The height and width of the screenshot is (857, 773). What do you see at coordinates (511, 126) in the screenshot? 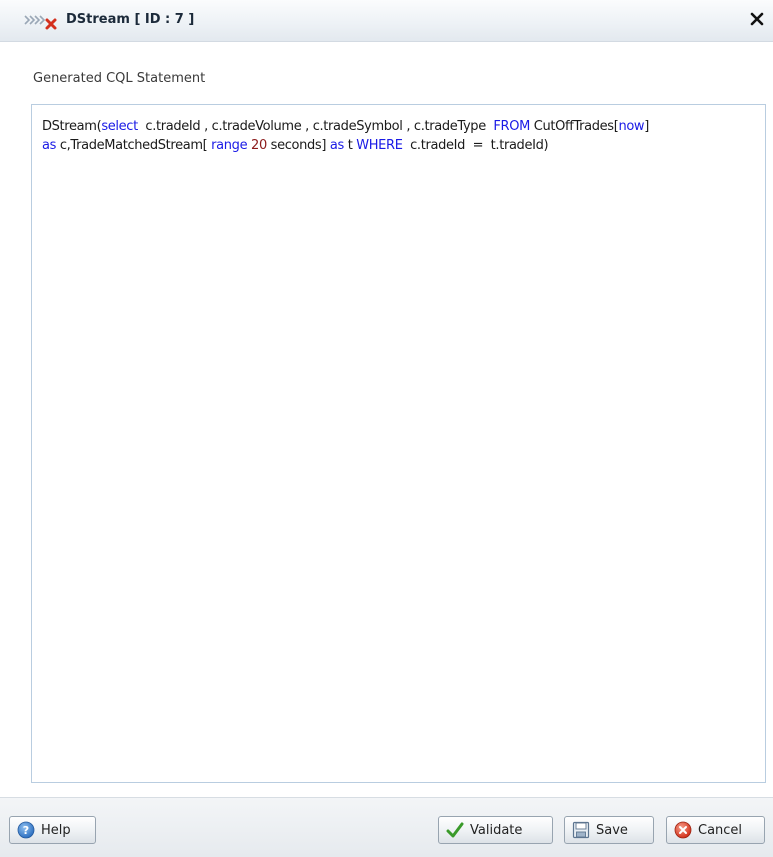
I see `cql-keyword: FROM` at bounding box center [511, 126].